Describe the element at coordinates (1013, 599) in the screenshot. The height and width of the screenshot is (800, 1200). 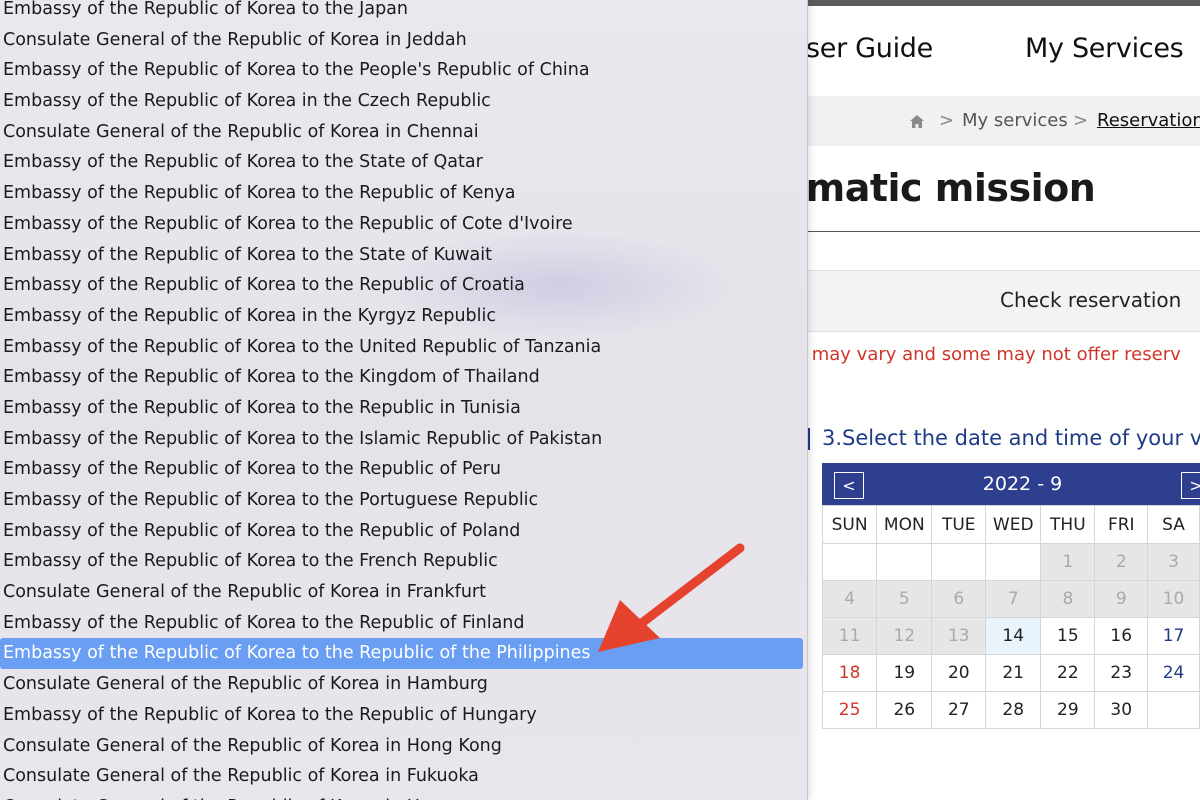
I see `calendar-day: 7` at that location.